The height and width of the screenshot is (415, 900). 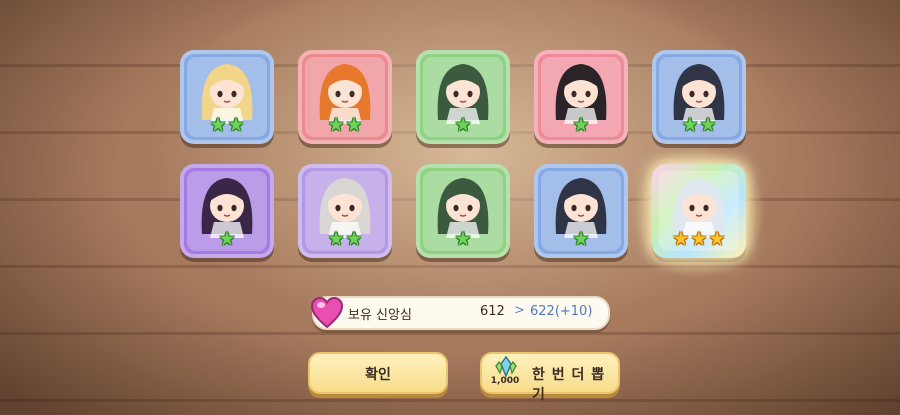 I want to click on faith-label: 보유 신앙심, so click(x=380, y=315).